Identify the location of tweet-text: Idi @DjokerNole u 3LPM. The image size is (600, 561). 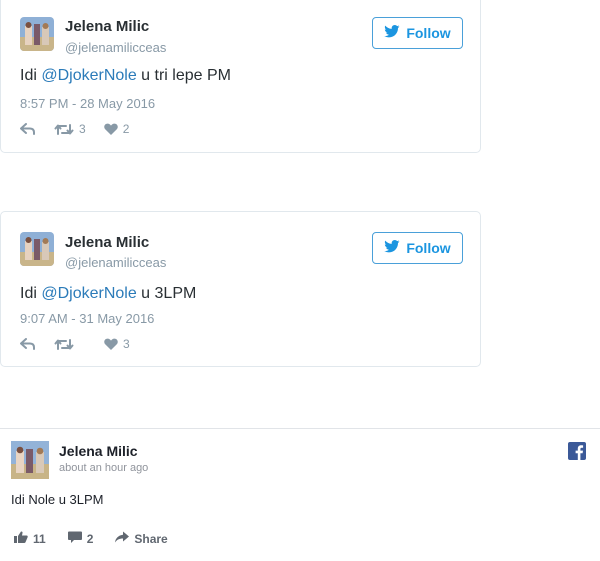
(108, 294).